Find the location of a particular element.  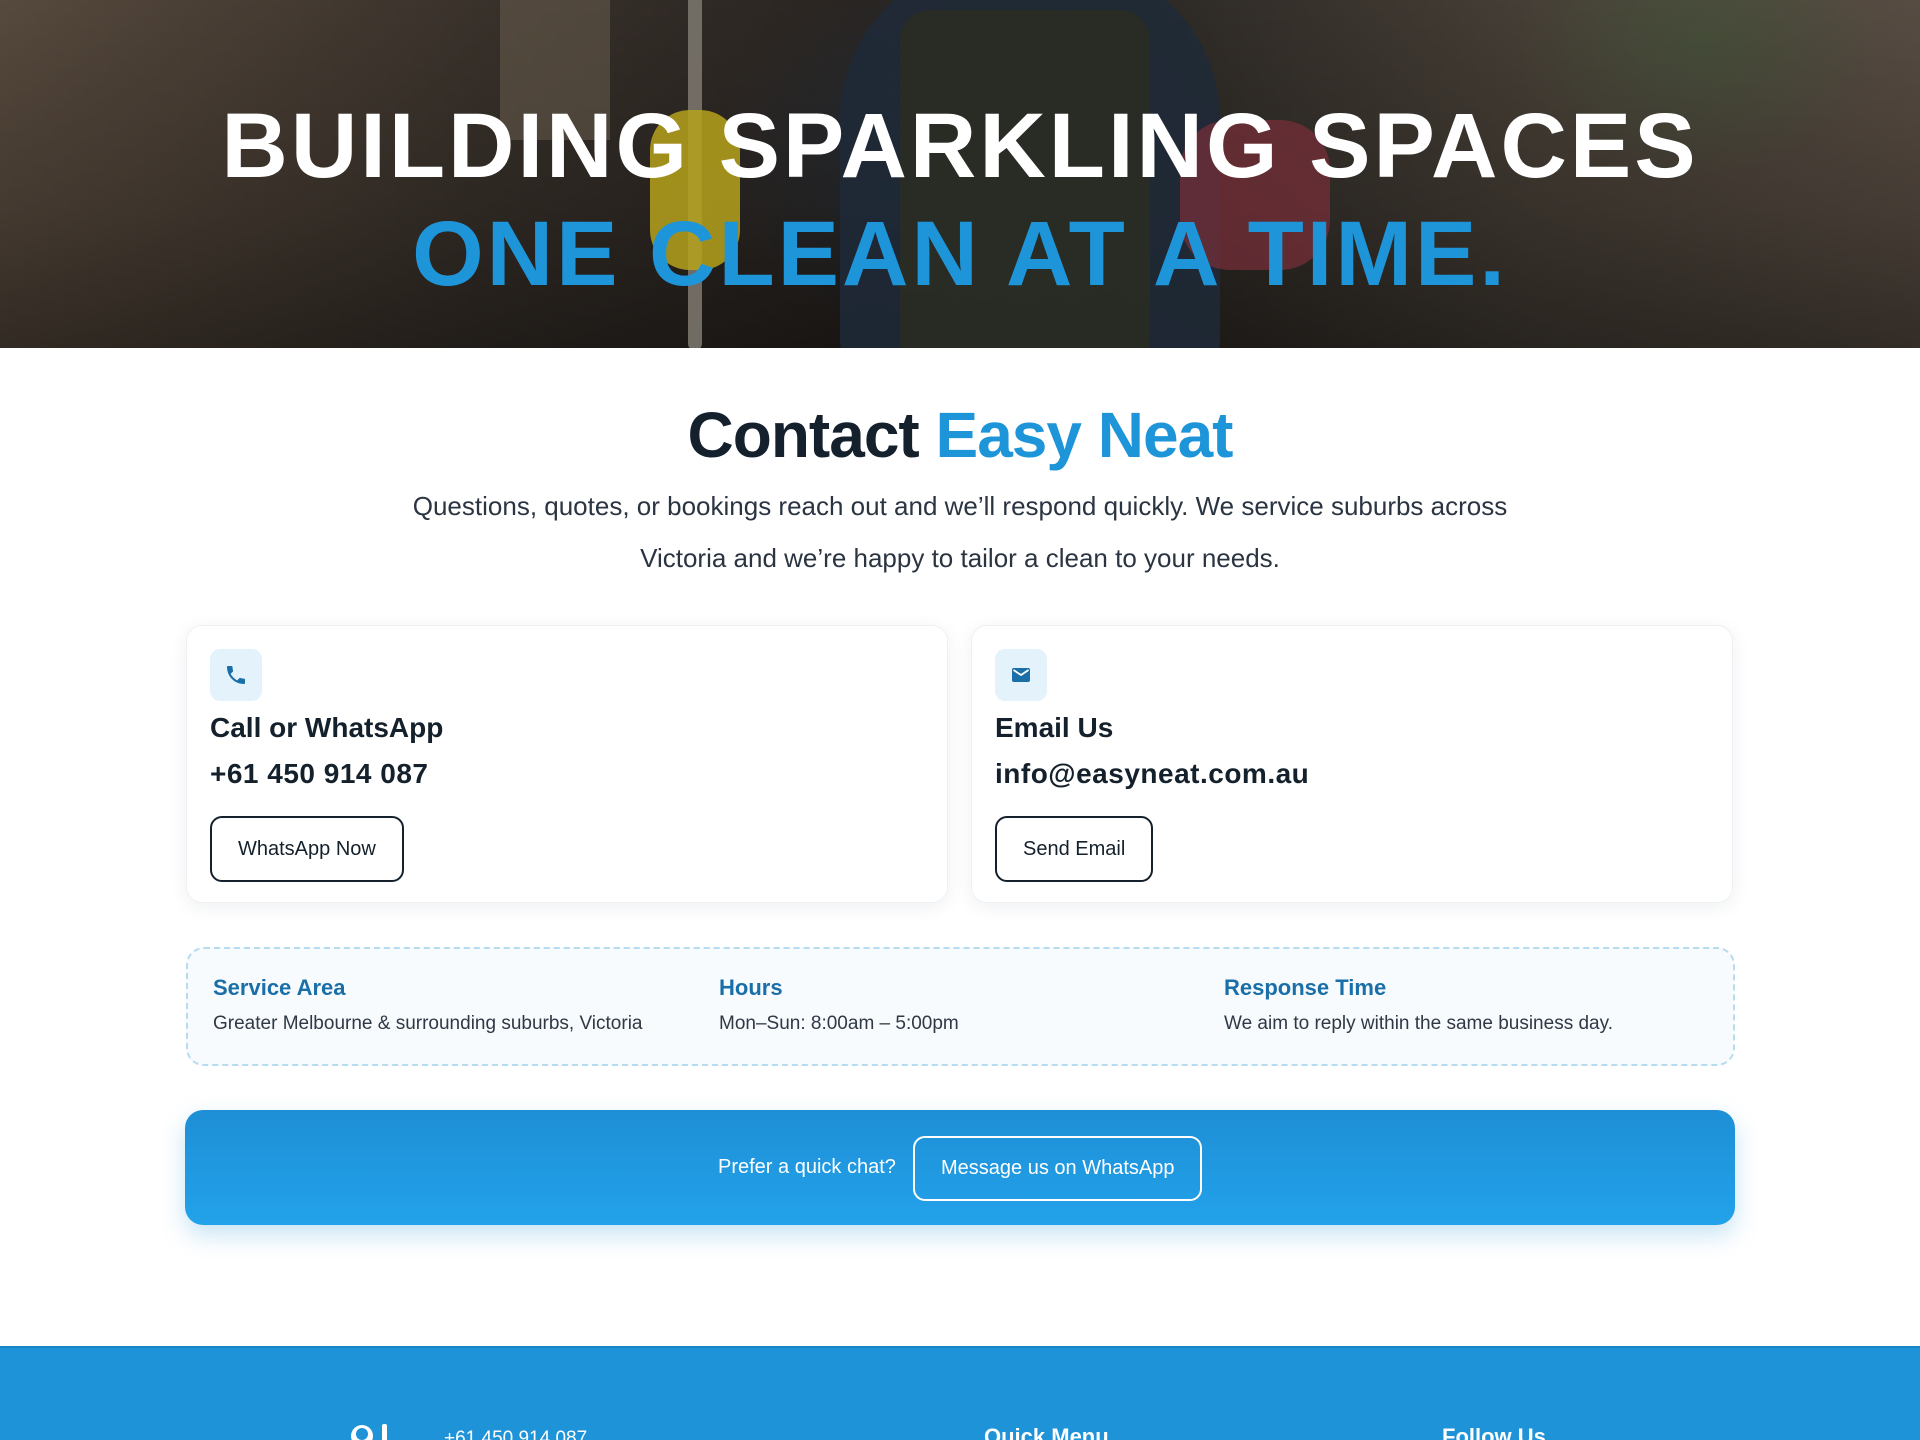

message-whatsapp-button: Message us on WhatsApp is located at coordinates (1058, 1168).